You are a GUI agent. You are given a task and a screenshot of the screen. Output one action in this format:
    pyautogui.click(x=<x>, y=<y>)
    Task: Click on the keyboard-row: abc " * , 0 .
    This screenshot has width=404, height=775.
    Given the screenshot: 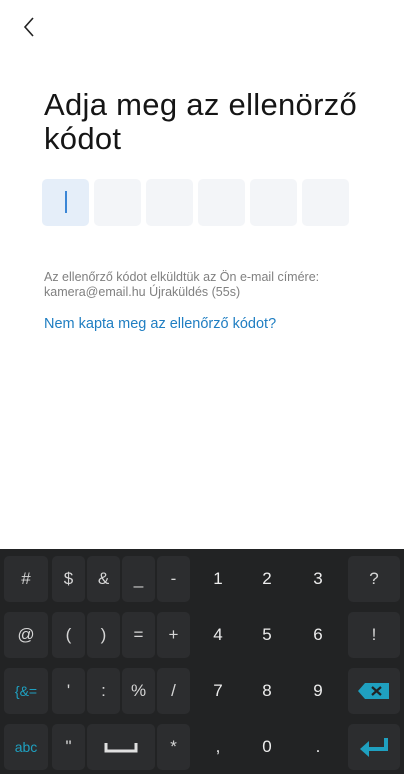 What is the action you would take?
    pyautogui.click(x=202, y=747)
    